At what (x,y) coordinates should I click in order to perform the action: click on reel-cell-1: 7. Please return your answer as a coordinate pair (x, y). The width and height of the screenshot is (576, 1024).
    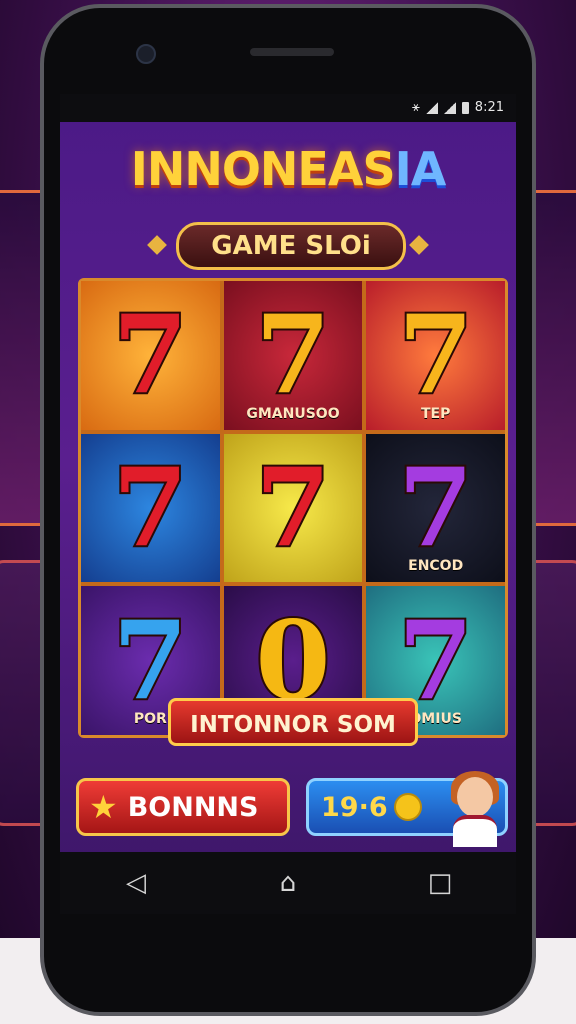
    Looking at the image, I should click on (150, 355).